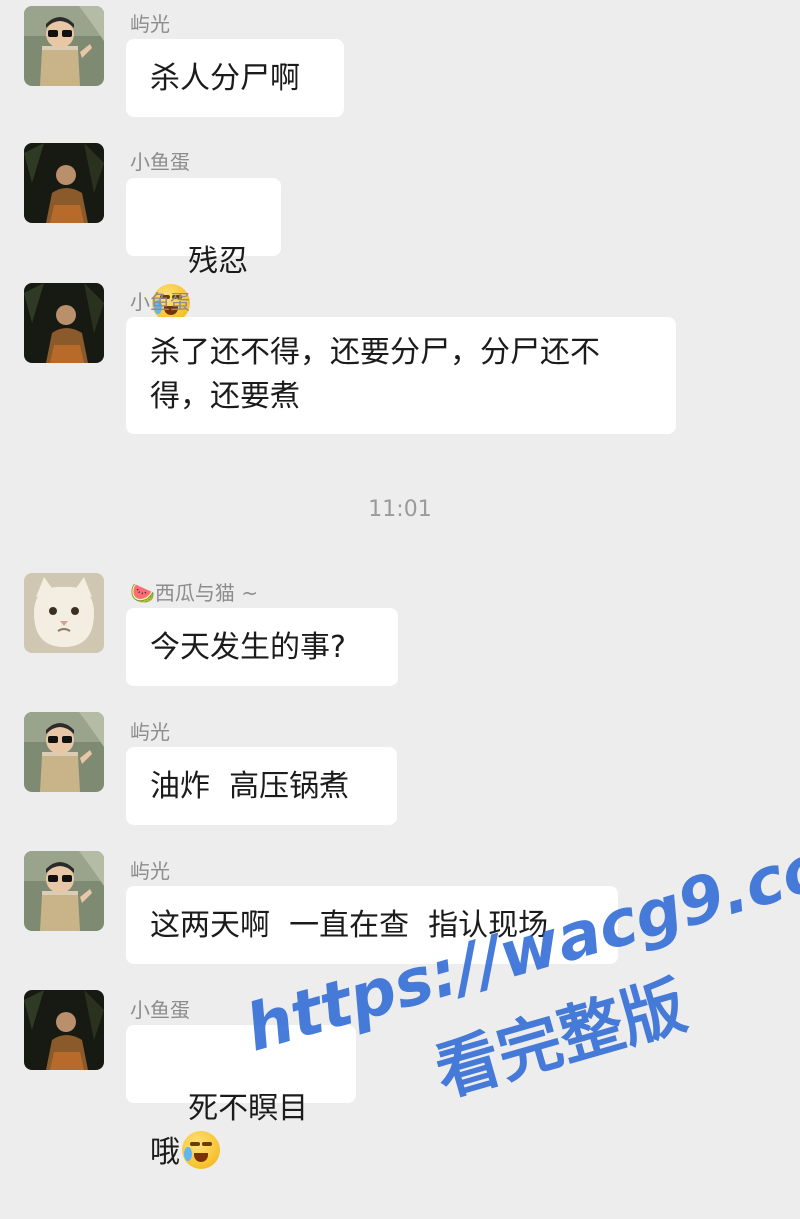 The height and width of the screenshot is (1219, 800). Describe the element at coordinates (262, 647) in the screenshot. I see `message-bubble: 今天发生的事?` at that location.